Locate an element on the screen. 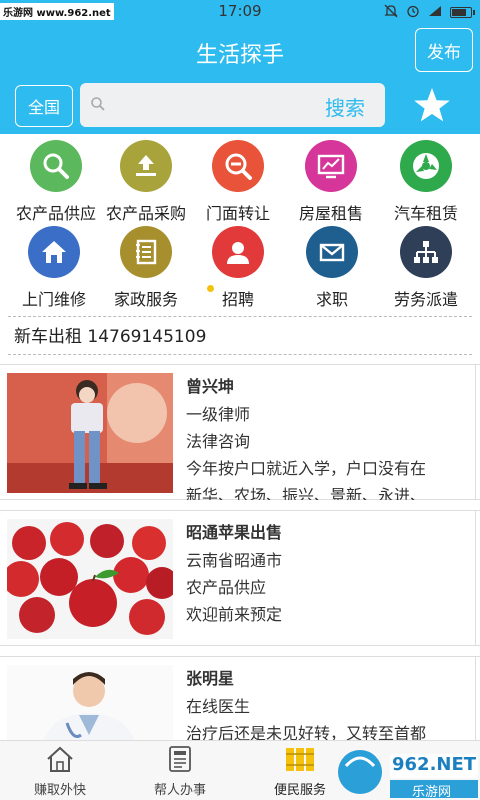 Image resolution: width=480 pixels, height=800 pixels. search-input: 搜索 is located at coordinates (232, 105).